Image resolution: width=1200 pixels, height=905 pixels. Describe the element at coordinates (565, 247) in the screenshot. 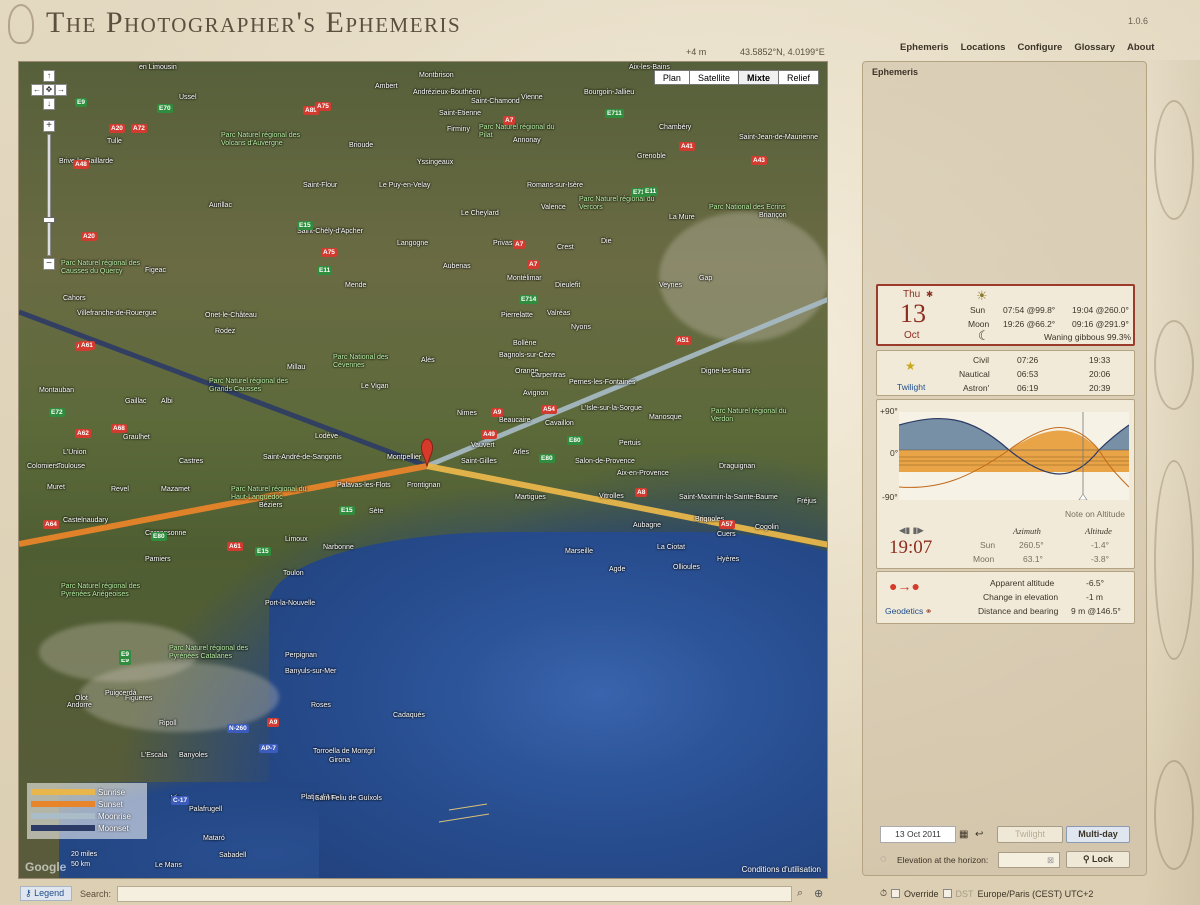

I see `map-place-label: Crest` at that location.